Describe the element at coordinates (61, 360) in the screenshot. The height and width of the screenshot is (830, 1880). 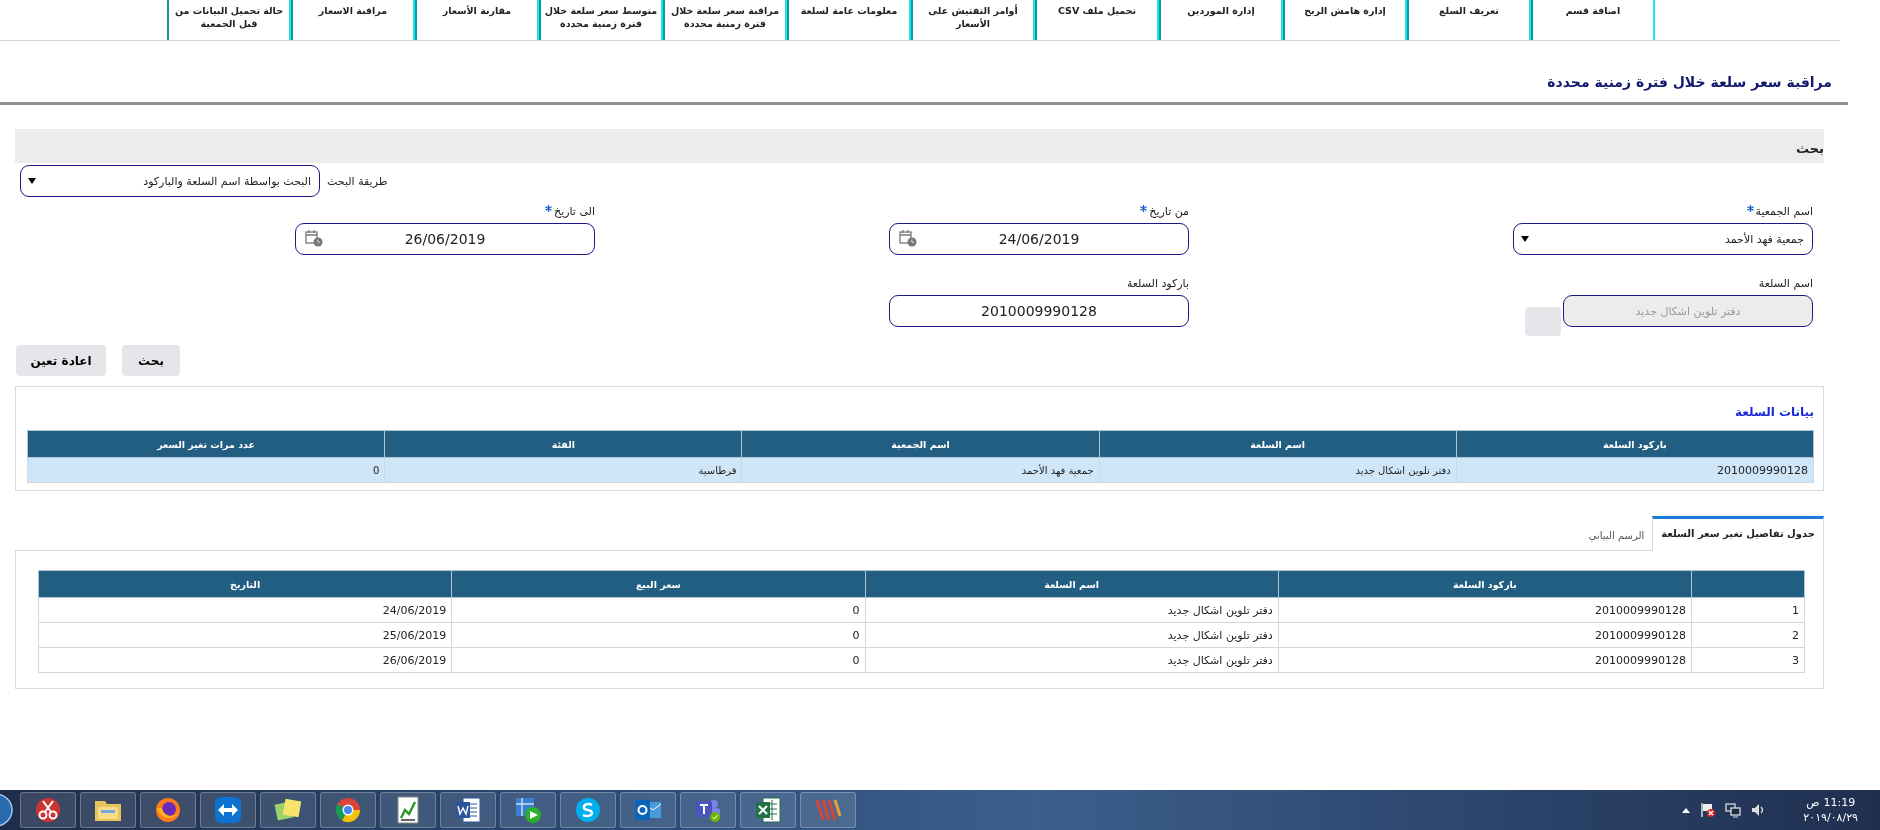
I see `action-button: اعادة تعين` at that location.